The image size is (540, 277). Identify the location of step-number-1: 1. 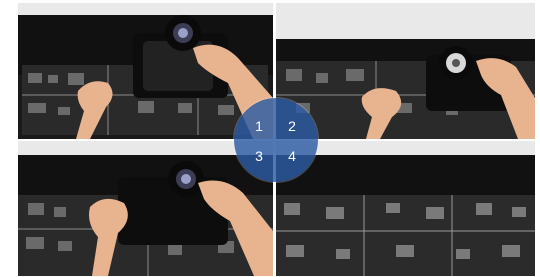
(259, 126).